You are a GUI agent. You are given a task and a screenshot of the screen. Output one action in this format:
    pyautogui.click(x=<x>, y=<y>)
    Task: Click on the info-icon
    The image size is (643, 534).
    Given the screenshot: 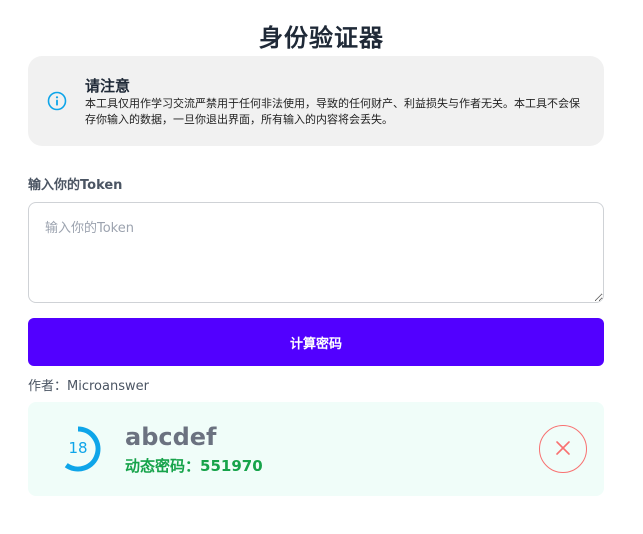 What is the action you would take?
    pyautogui.click(x=57, y=101)
    